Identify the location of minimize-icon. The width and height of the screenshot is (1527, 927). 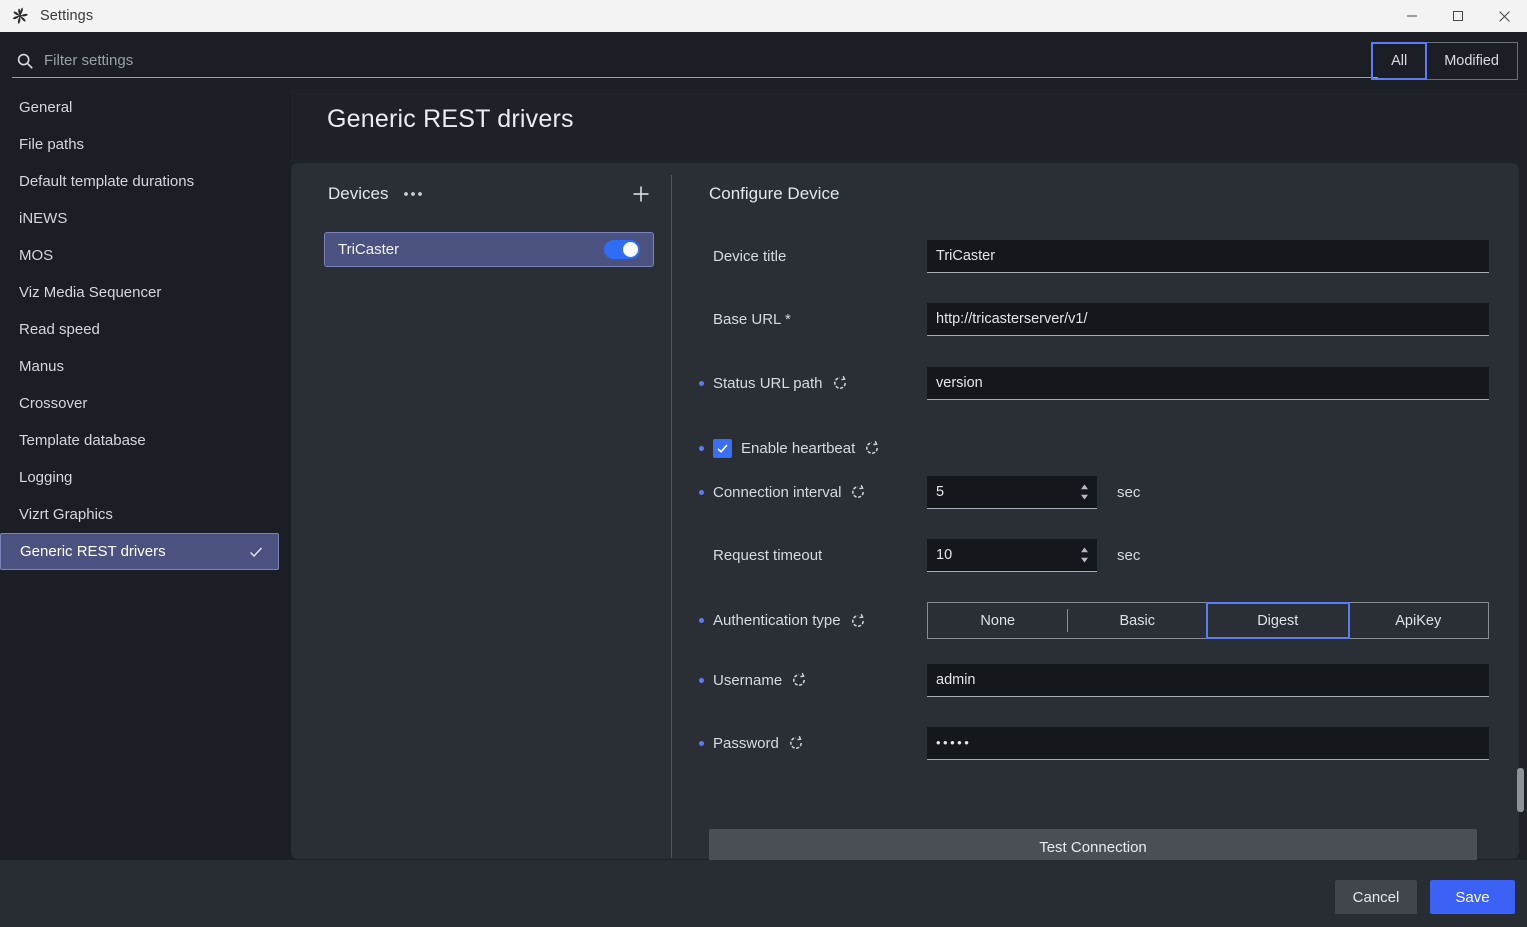
(1412, 16).